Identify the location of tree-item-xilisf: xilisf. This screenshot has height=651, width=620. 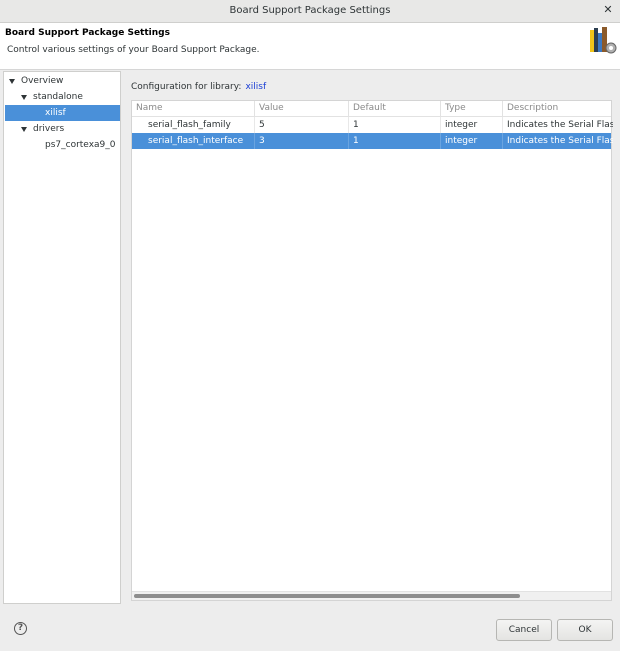
(62, 113).